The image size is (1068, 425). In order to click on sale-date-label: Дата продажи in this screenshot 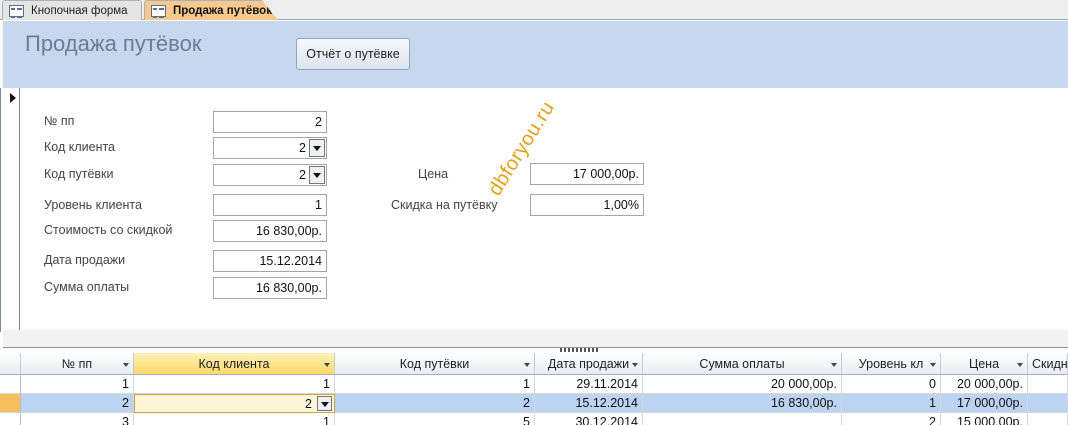, I will do `click(85, 260)`.